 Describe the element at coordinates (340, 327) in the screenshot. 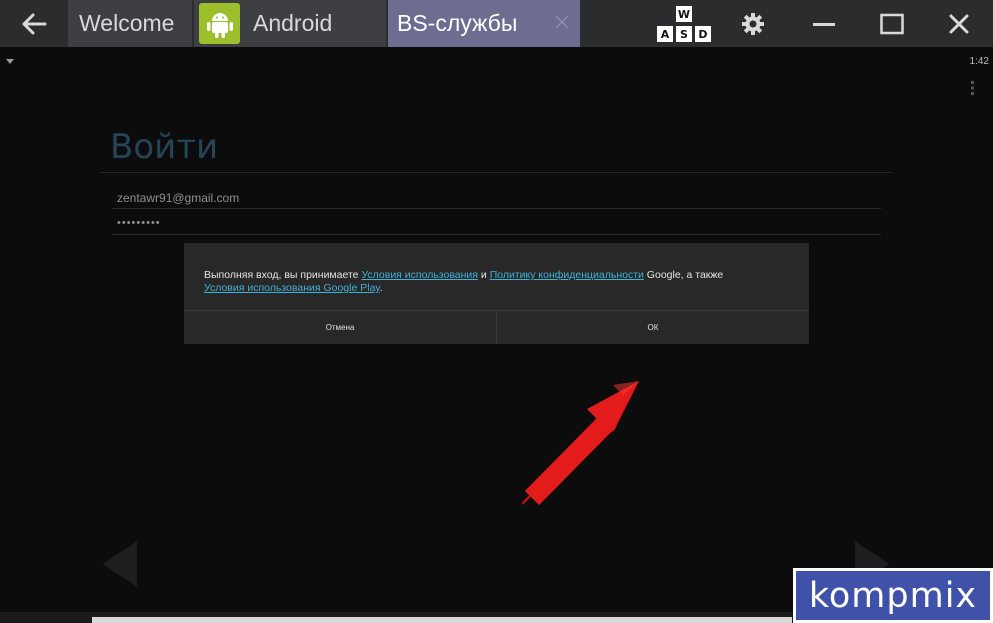

I see `cancel-button: Отмена` at that location.